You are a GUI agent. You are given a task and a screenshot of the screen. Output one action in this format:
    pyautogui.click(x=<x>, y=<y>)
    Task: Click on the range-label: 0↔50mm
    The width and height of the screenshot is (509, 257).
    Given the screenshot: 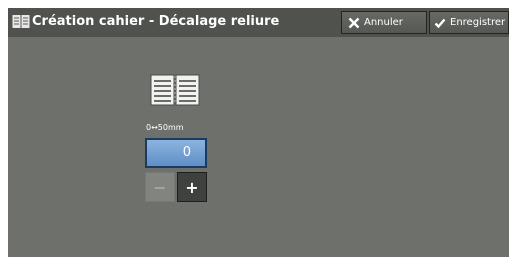 What is the action you would take?
    pyautogui.click(x=165, y=127)
    